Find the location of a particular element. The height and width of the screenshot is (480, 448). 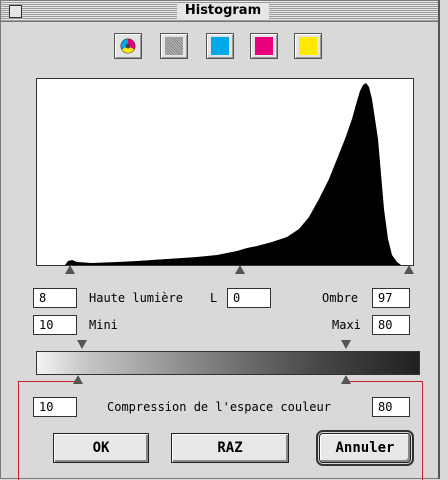

cyan-swatch-icon is located at coordinates (220, 46).